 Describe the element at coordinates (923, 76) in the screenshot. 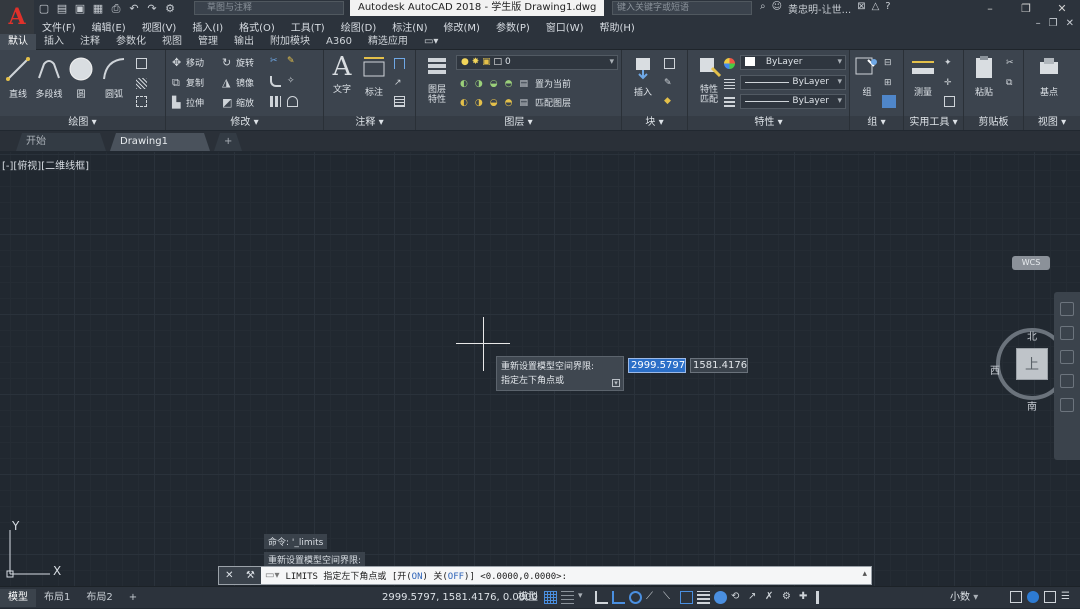

I see `measure-tool: 测量` at that location.